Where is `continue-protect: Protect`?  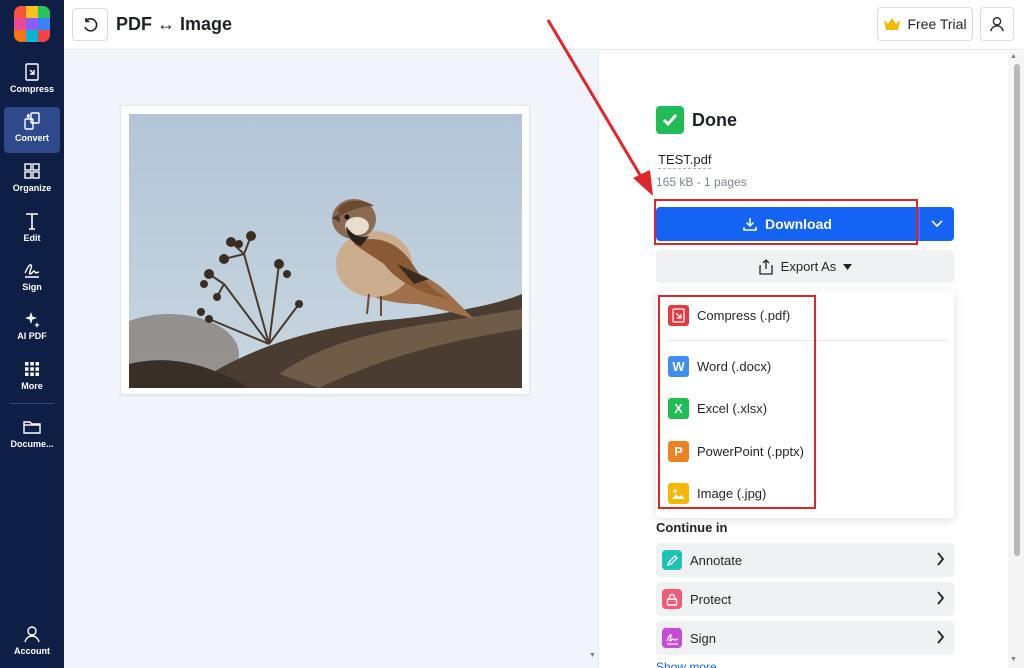
continue-protect: Protect is located at coordinates (805, 599).